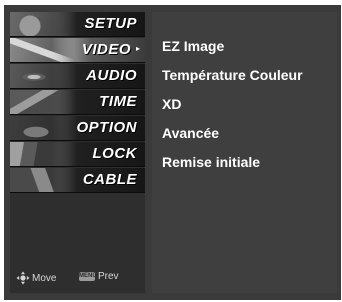 This screenshot has width=342, height=302. I want to click on menu-key-icon: MENU, so click(88, 276).